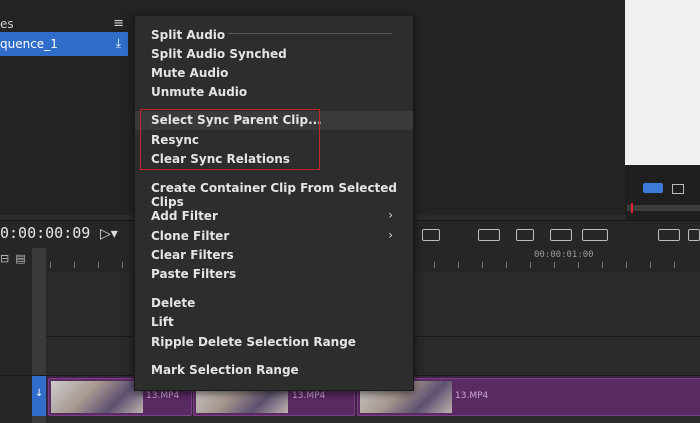 This screenshot has height=423, width=700. Describe the element at coordinates (274, 370) in the screenshot. I see `menu-item-mark-selection-range: Mark Selection Range` at that location.